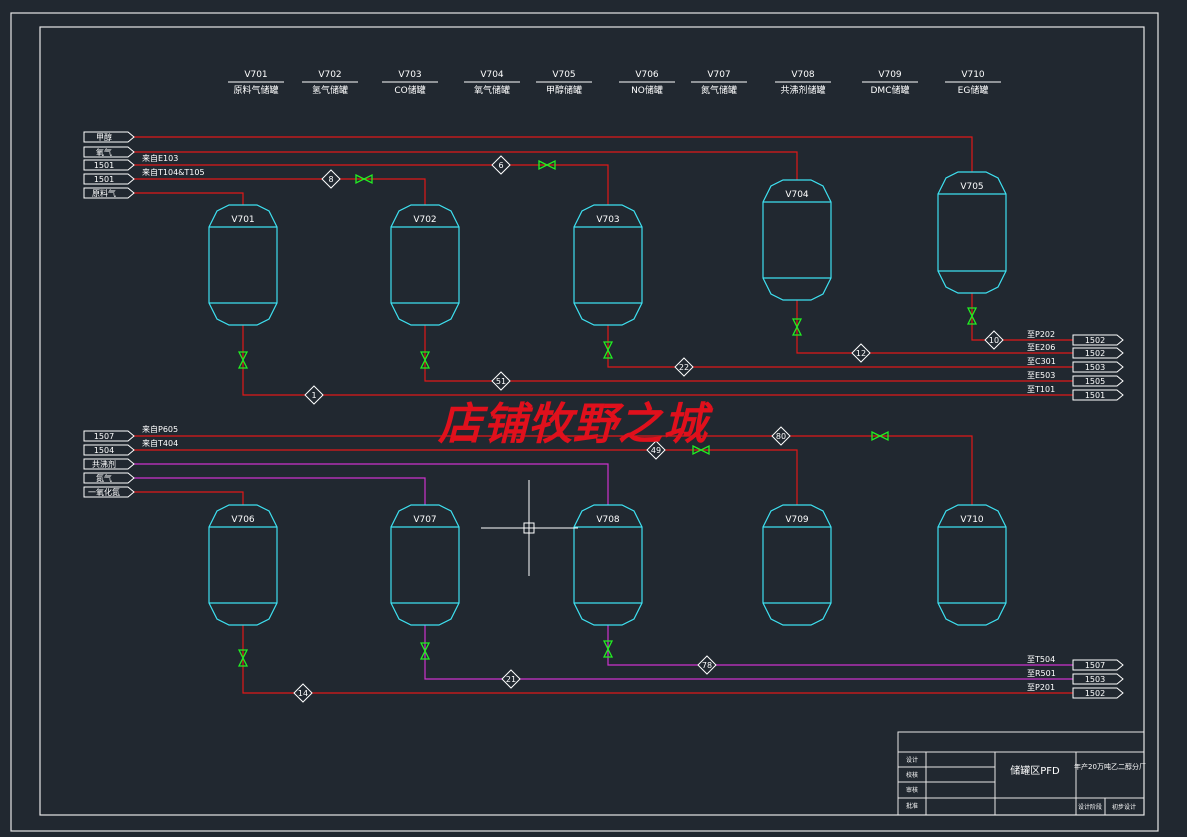 This screenshot has width=1187, height=837. Describe the element at coordinates (255, 90) in the screenshot. I see `legend-name: 原料气储罐` at that location.